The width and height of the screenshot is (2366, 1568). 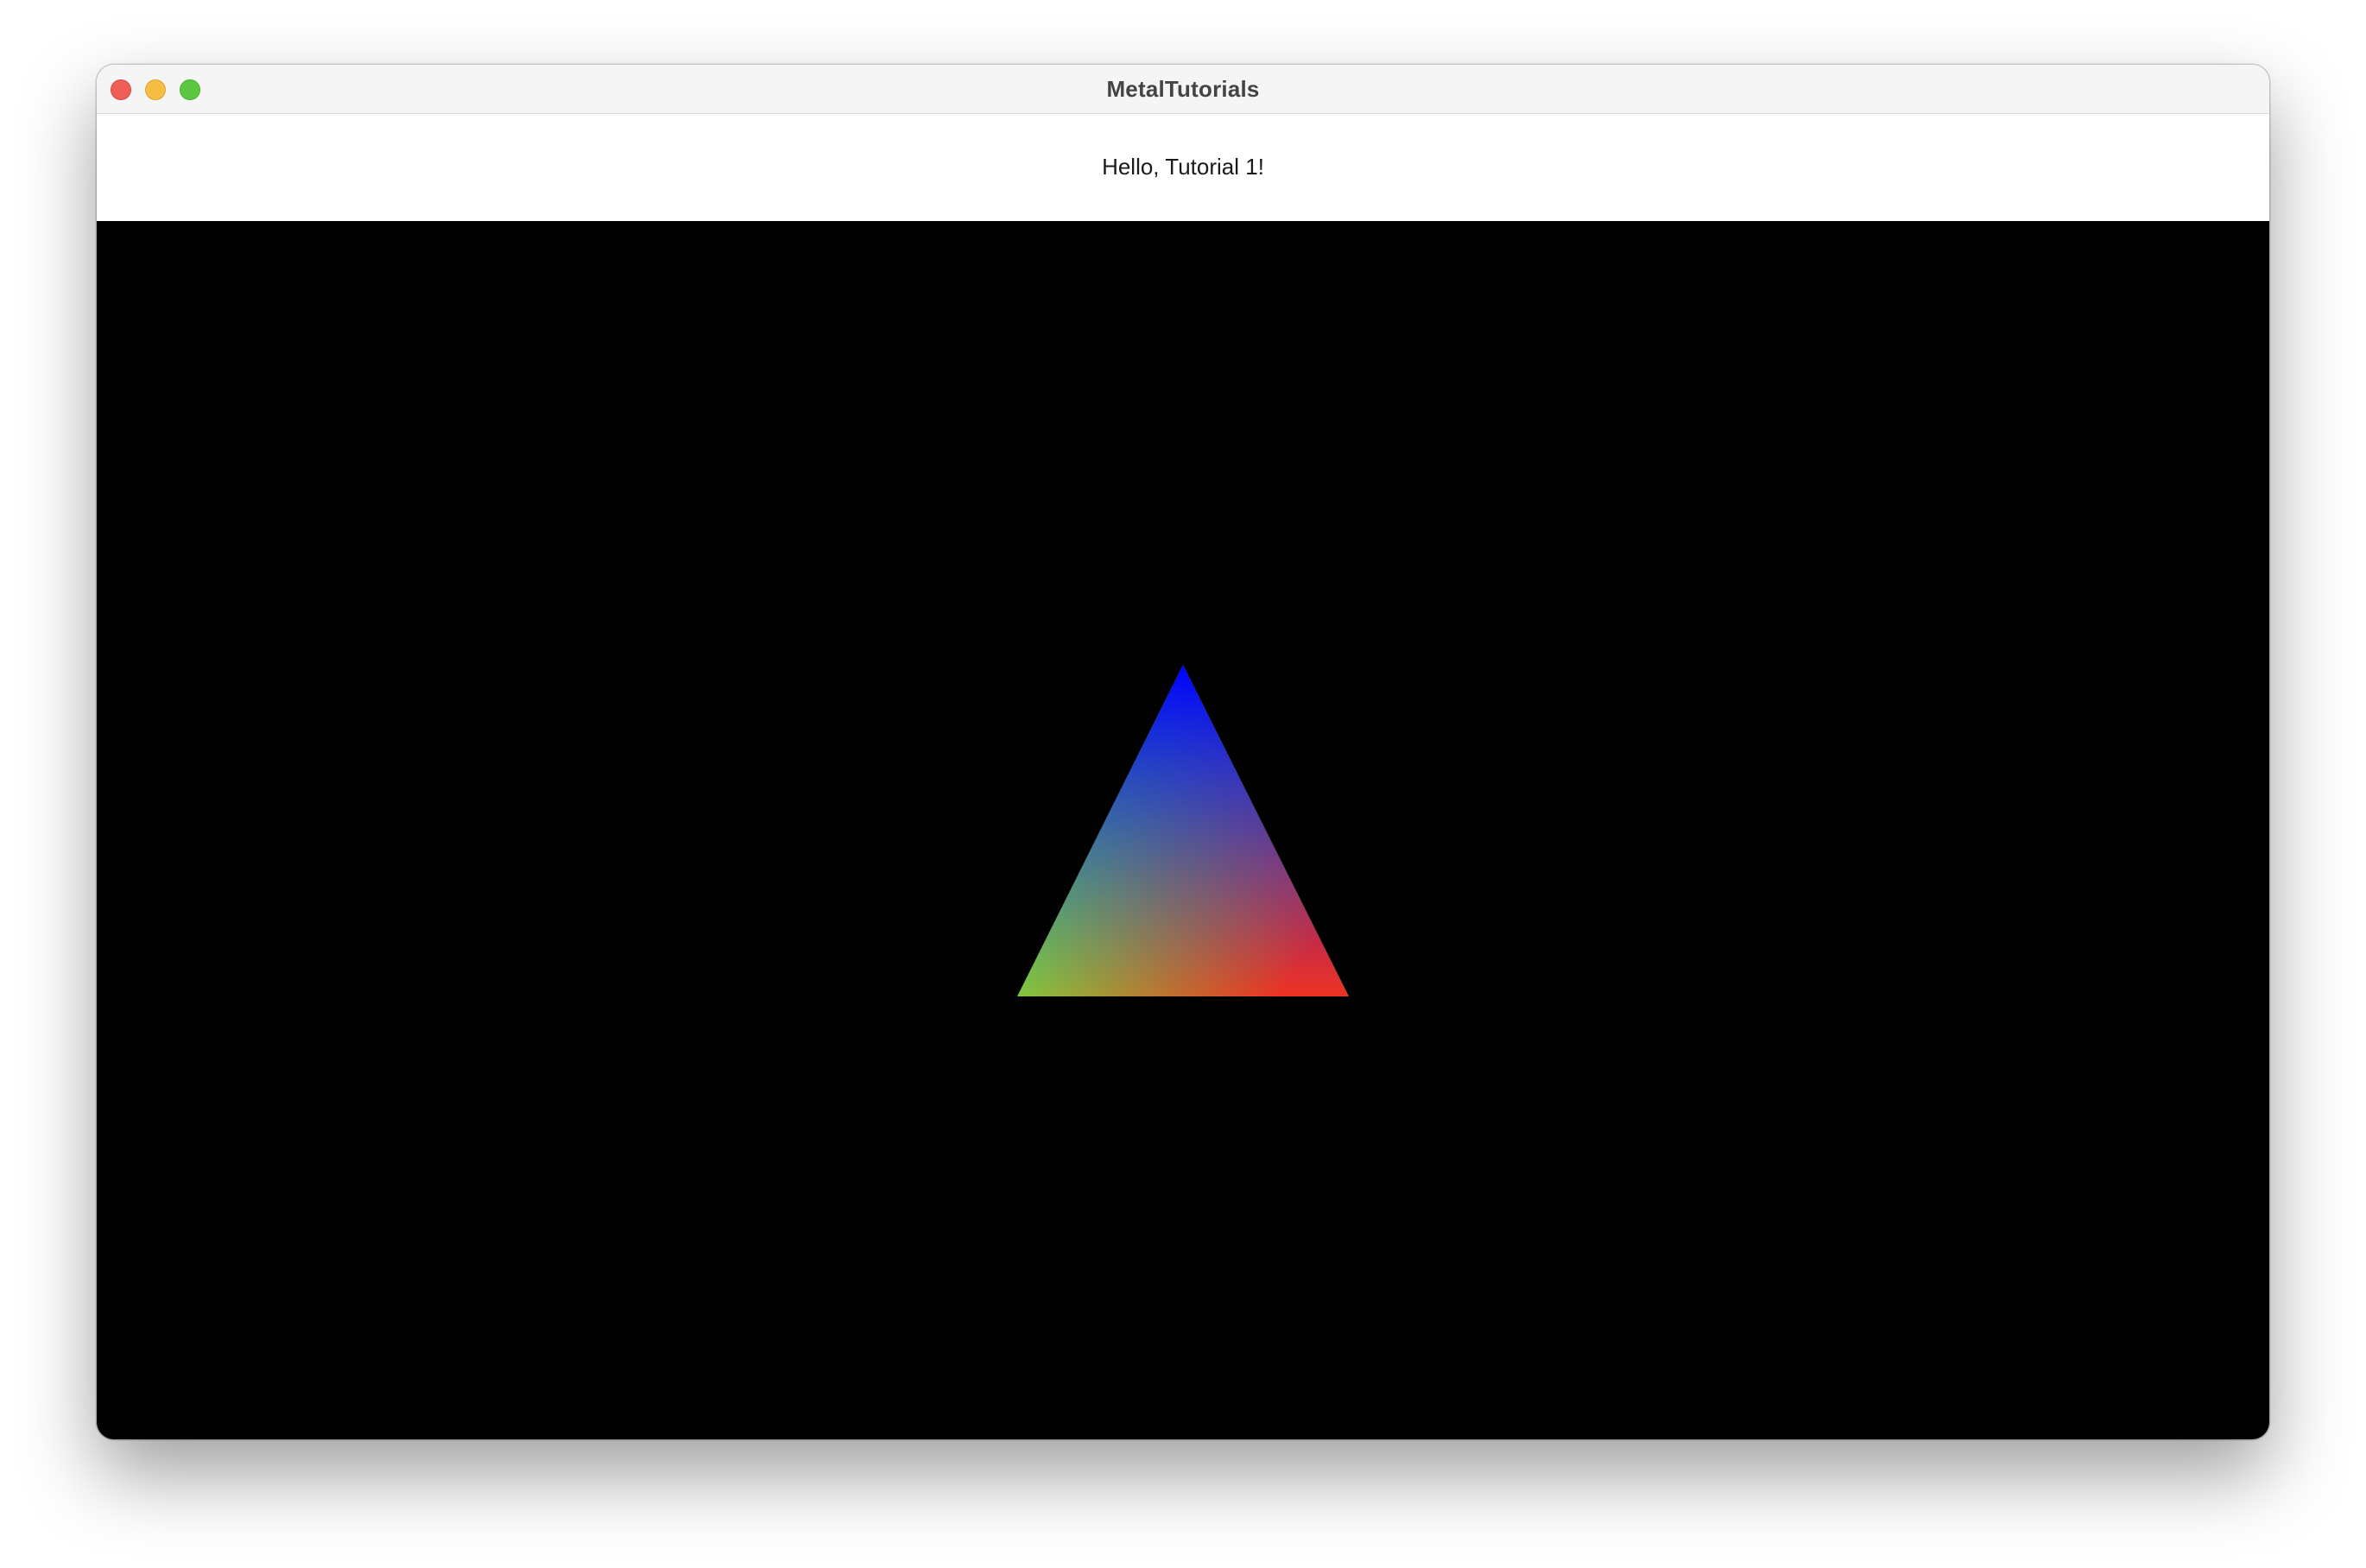 I want to click on greeting-text: Hello, Tutorial 1!, so click(x=1183, y=167).